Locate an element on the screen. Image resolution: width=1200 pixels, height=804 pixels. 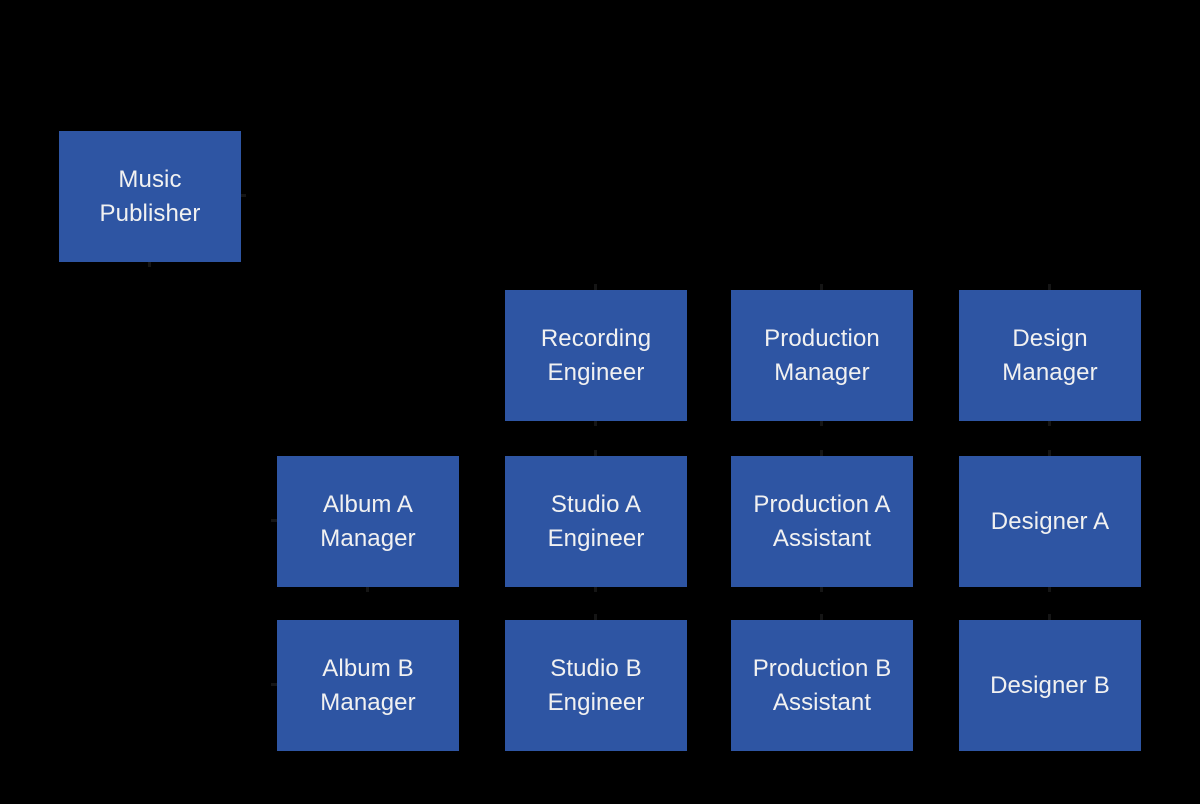
org-node-production-b-assistant: Production B Assistant is located at coordinates (822, 685).